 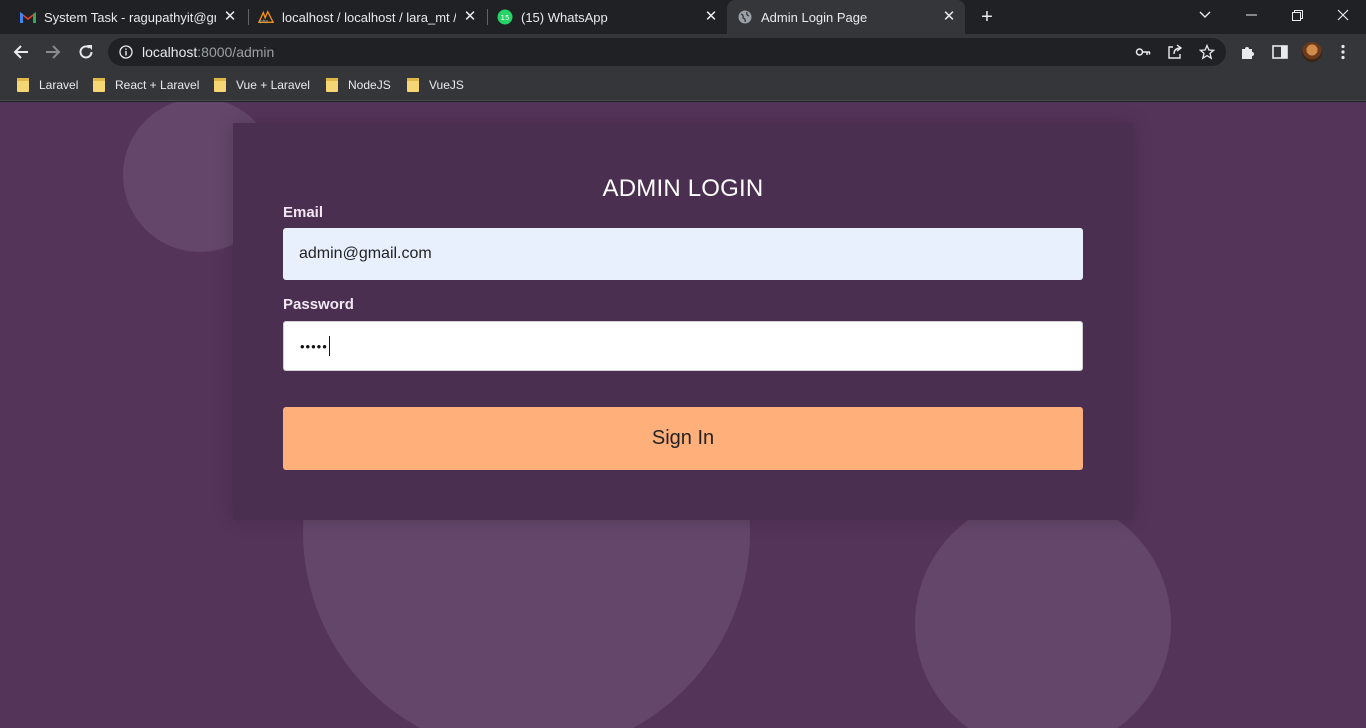 I want to click on profile-avatar, so click(x=1312, y=52).